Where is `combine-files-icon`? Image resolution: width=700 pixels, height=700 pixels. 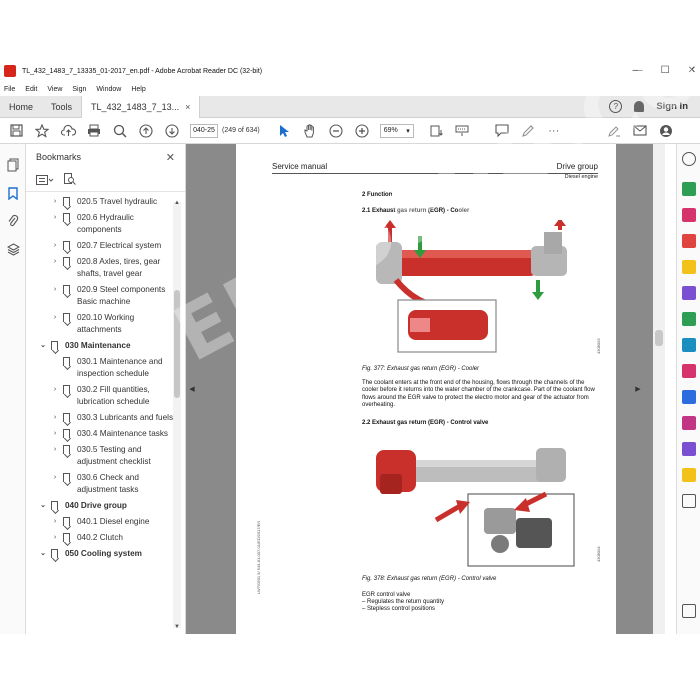
combine-files-icon is located at coordinates (689, 293).